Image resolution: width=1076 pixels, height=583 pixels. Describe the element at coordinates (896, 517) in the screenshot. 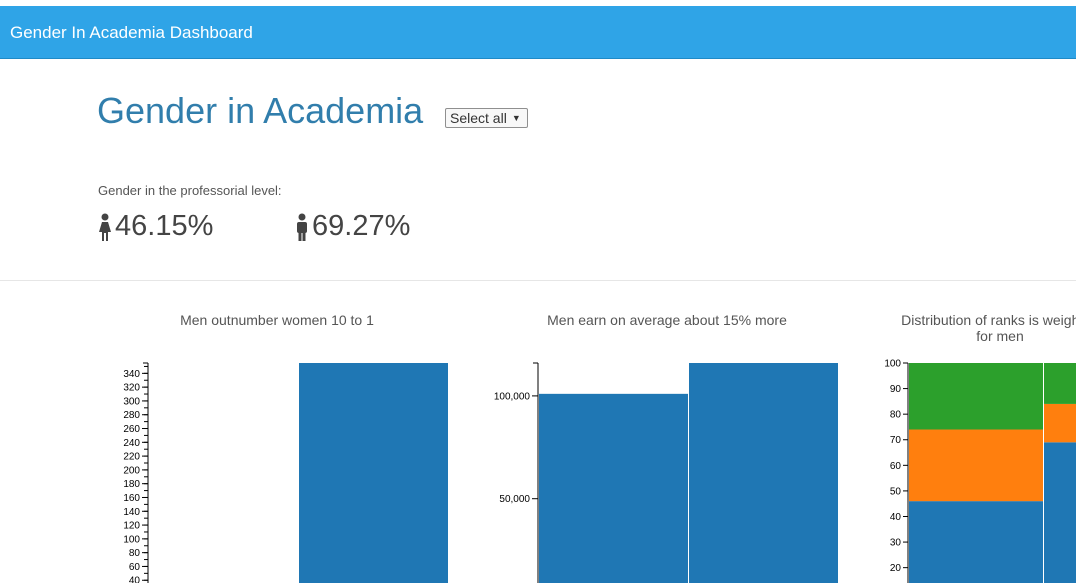

I see `chart3-y-tick-label: 40` at that location.